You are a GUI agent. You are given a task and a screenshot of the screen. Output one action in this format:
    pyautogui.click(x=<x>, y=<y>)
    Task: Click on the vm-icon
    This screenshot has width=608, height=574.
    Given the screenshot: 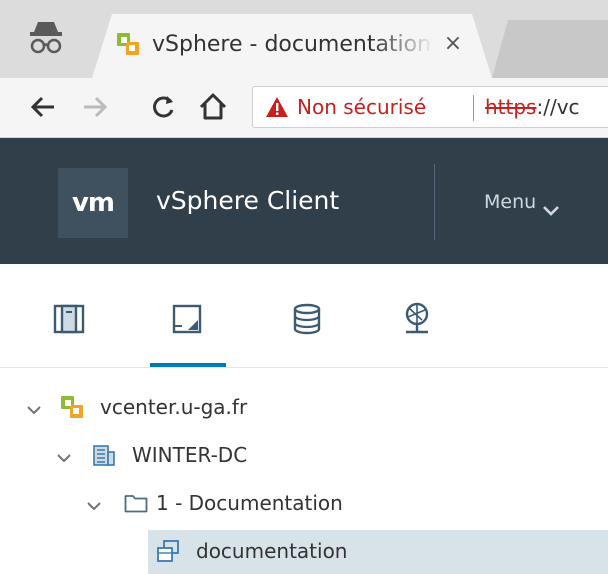 What is the action you would take?
    pyautogui.click(x=168, y=551)
    